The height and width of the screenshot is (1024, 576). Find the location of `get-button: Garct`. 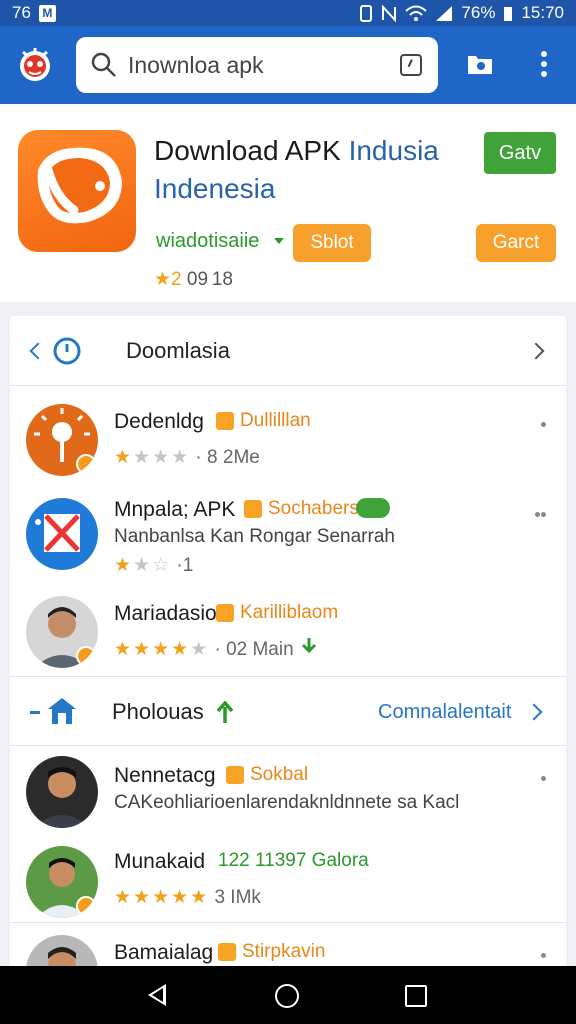

get-button: Garct is located at coordinates (516, 243).